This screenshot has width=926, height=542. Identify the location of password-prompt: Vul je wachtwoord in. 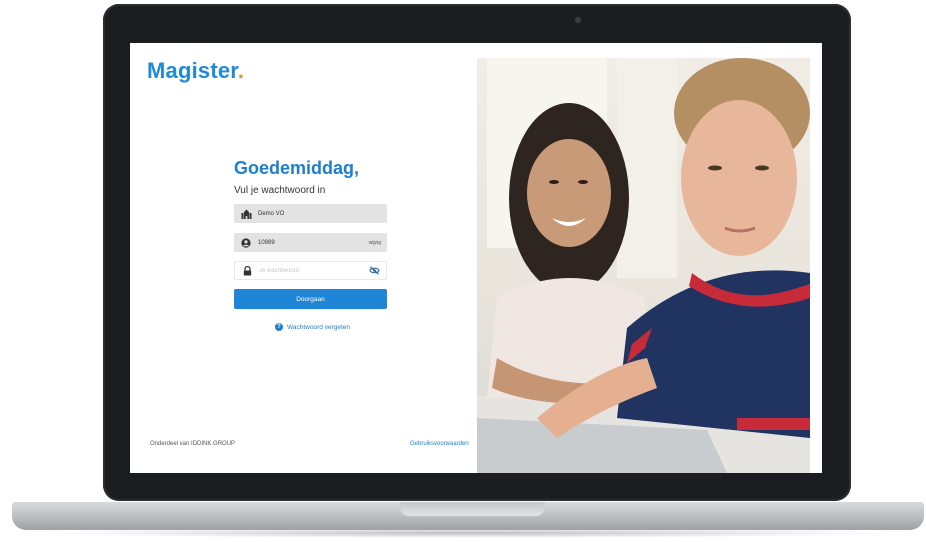
(280, 190).